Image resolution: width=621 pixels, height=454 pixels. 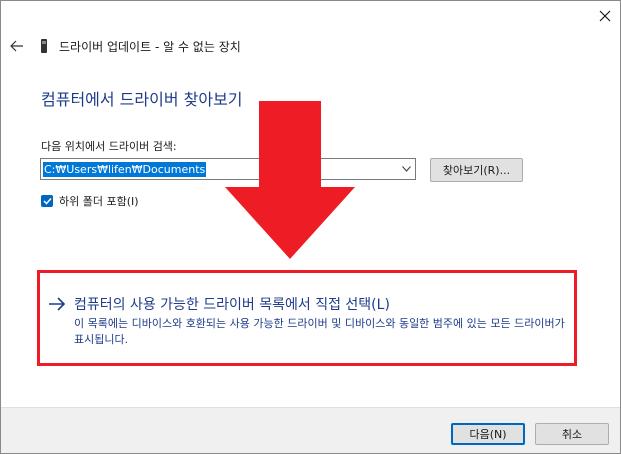 What do you see at coordinates (44, 46) in the screenshot?
I see `device-icon` at bounding box center [44, 46].